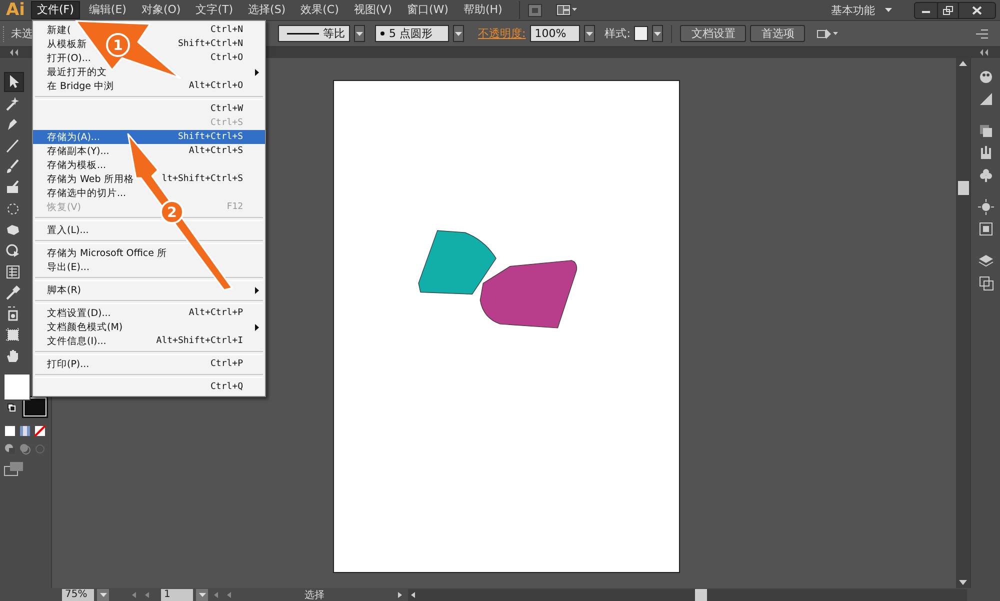  I want to click on menu-item: 编辑(E), so click(107, 10).